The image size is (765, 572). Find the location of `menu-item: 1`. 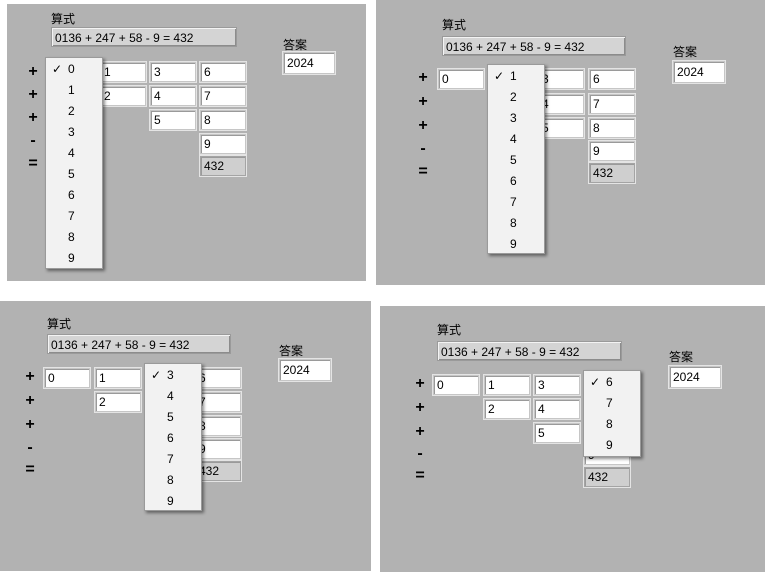

menu-item: 1 is located at coordinates (74, 90).